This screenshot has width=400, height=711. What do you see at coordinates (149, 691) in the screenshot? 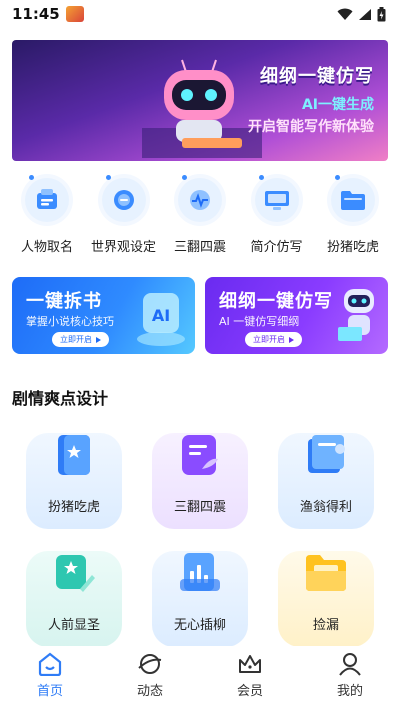
I see `nav-label: 动态` at bounding box center [149, 691].